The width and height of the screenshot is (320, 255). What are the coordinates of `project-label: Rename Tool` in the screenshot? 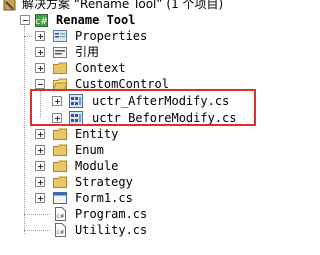 It's located at (96, 20).